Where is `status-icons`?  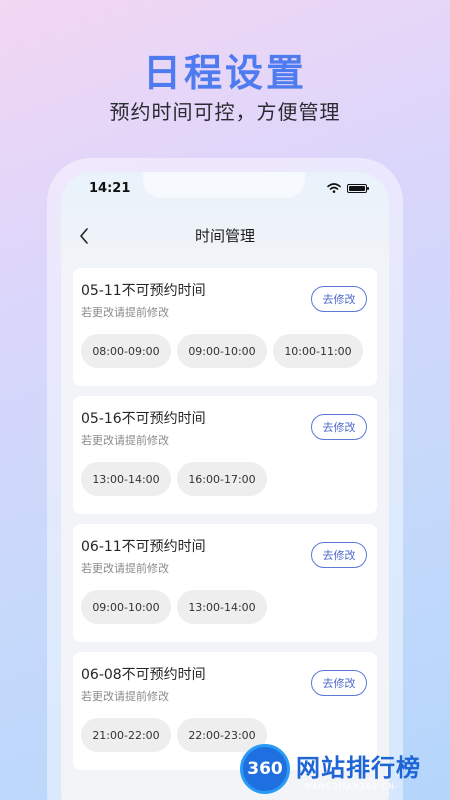
status-icons is located at coordinates (348, 188).